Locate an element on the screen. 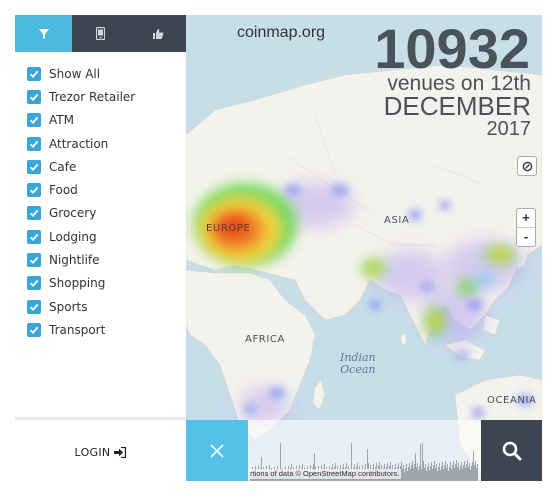 This screenshot has width=550, height=496. filter-label: Show All is located at coordinates (75, 73).